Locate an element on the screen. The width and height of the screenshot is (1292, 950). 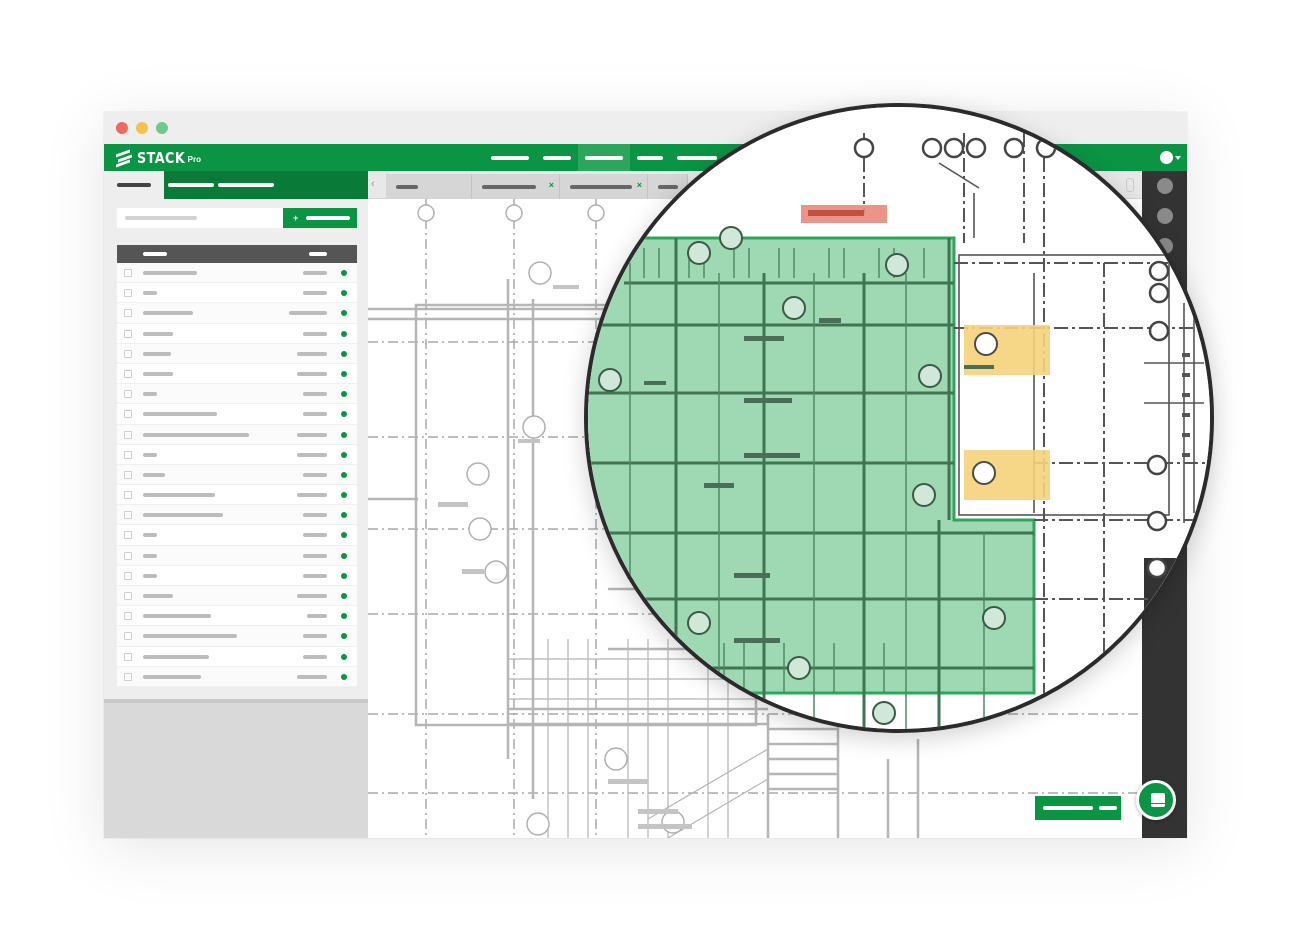
add-takeoff-button: + is located at coordinates (320, 218).